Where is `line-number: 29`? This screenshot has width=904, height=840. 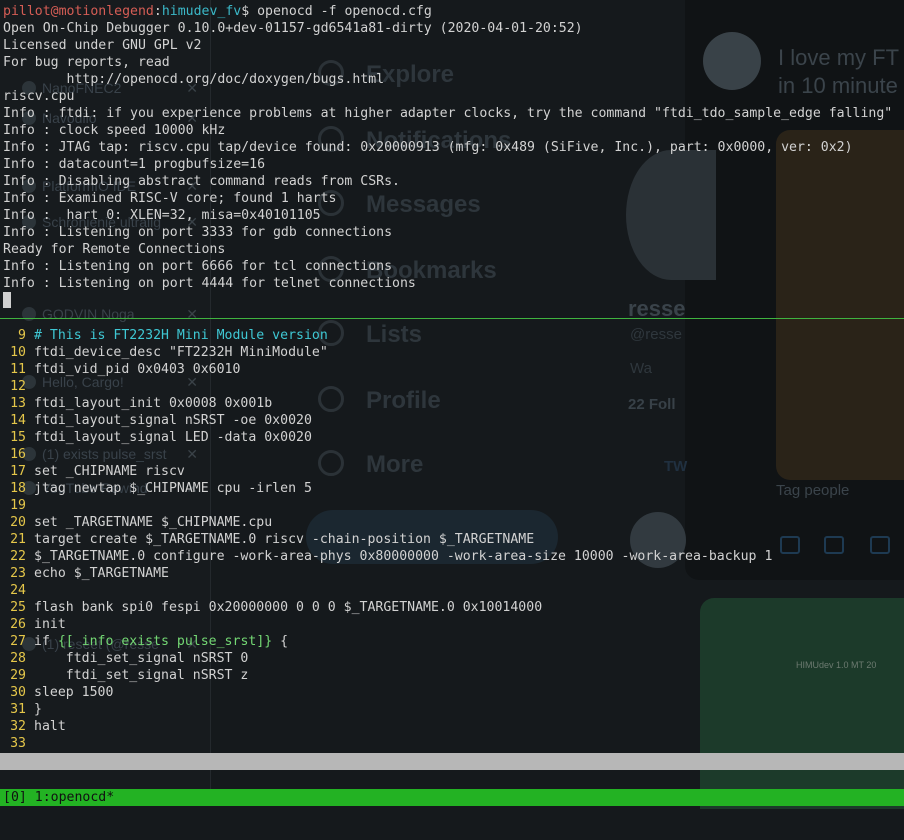
line-number: 29 is located at coordinates (18, 675).